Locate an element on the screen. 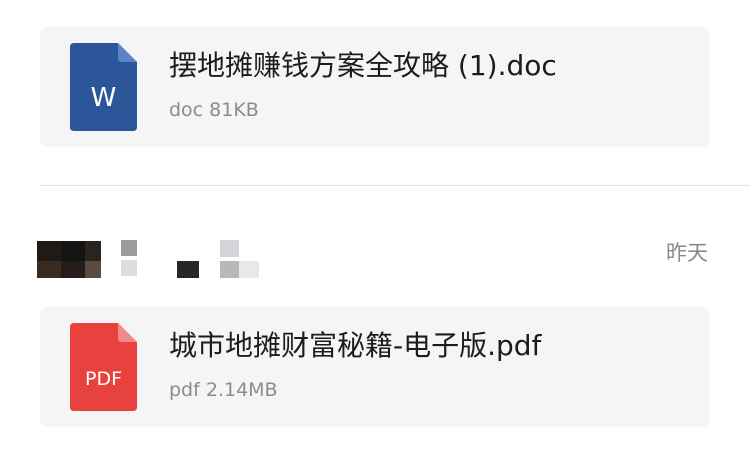 The width and height of the screenshot is (750, 459). word-document-icon: W is located at coordinates (103, 87).